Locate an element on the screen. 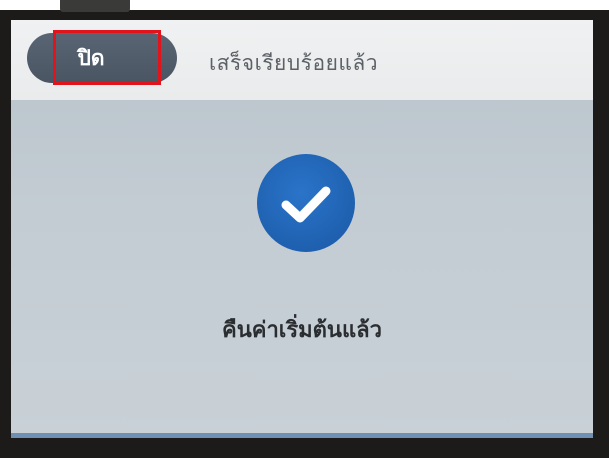 The width and height of the screenshot is (609, 458). checkmark-glyph is located at coordinates (306, 204).